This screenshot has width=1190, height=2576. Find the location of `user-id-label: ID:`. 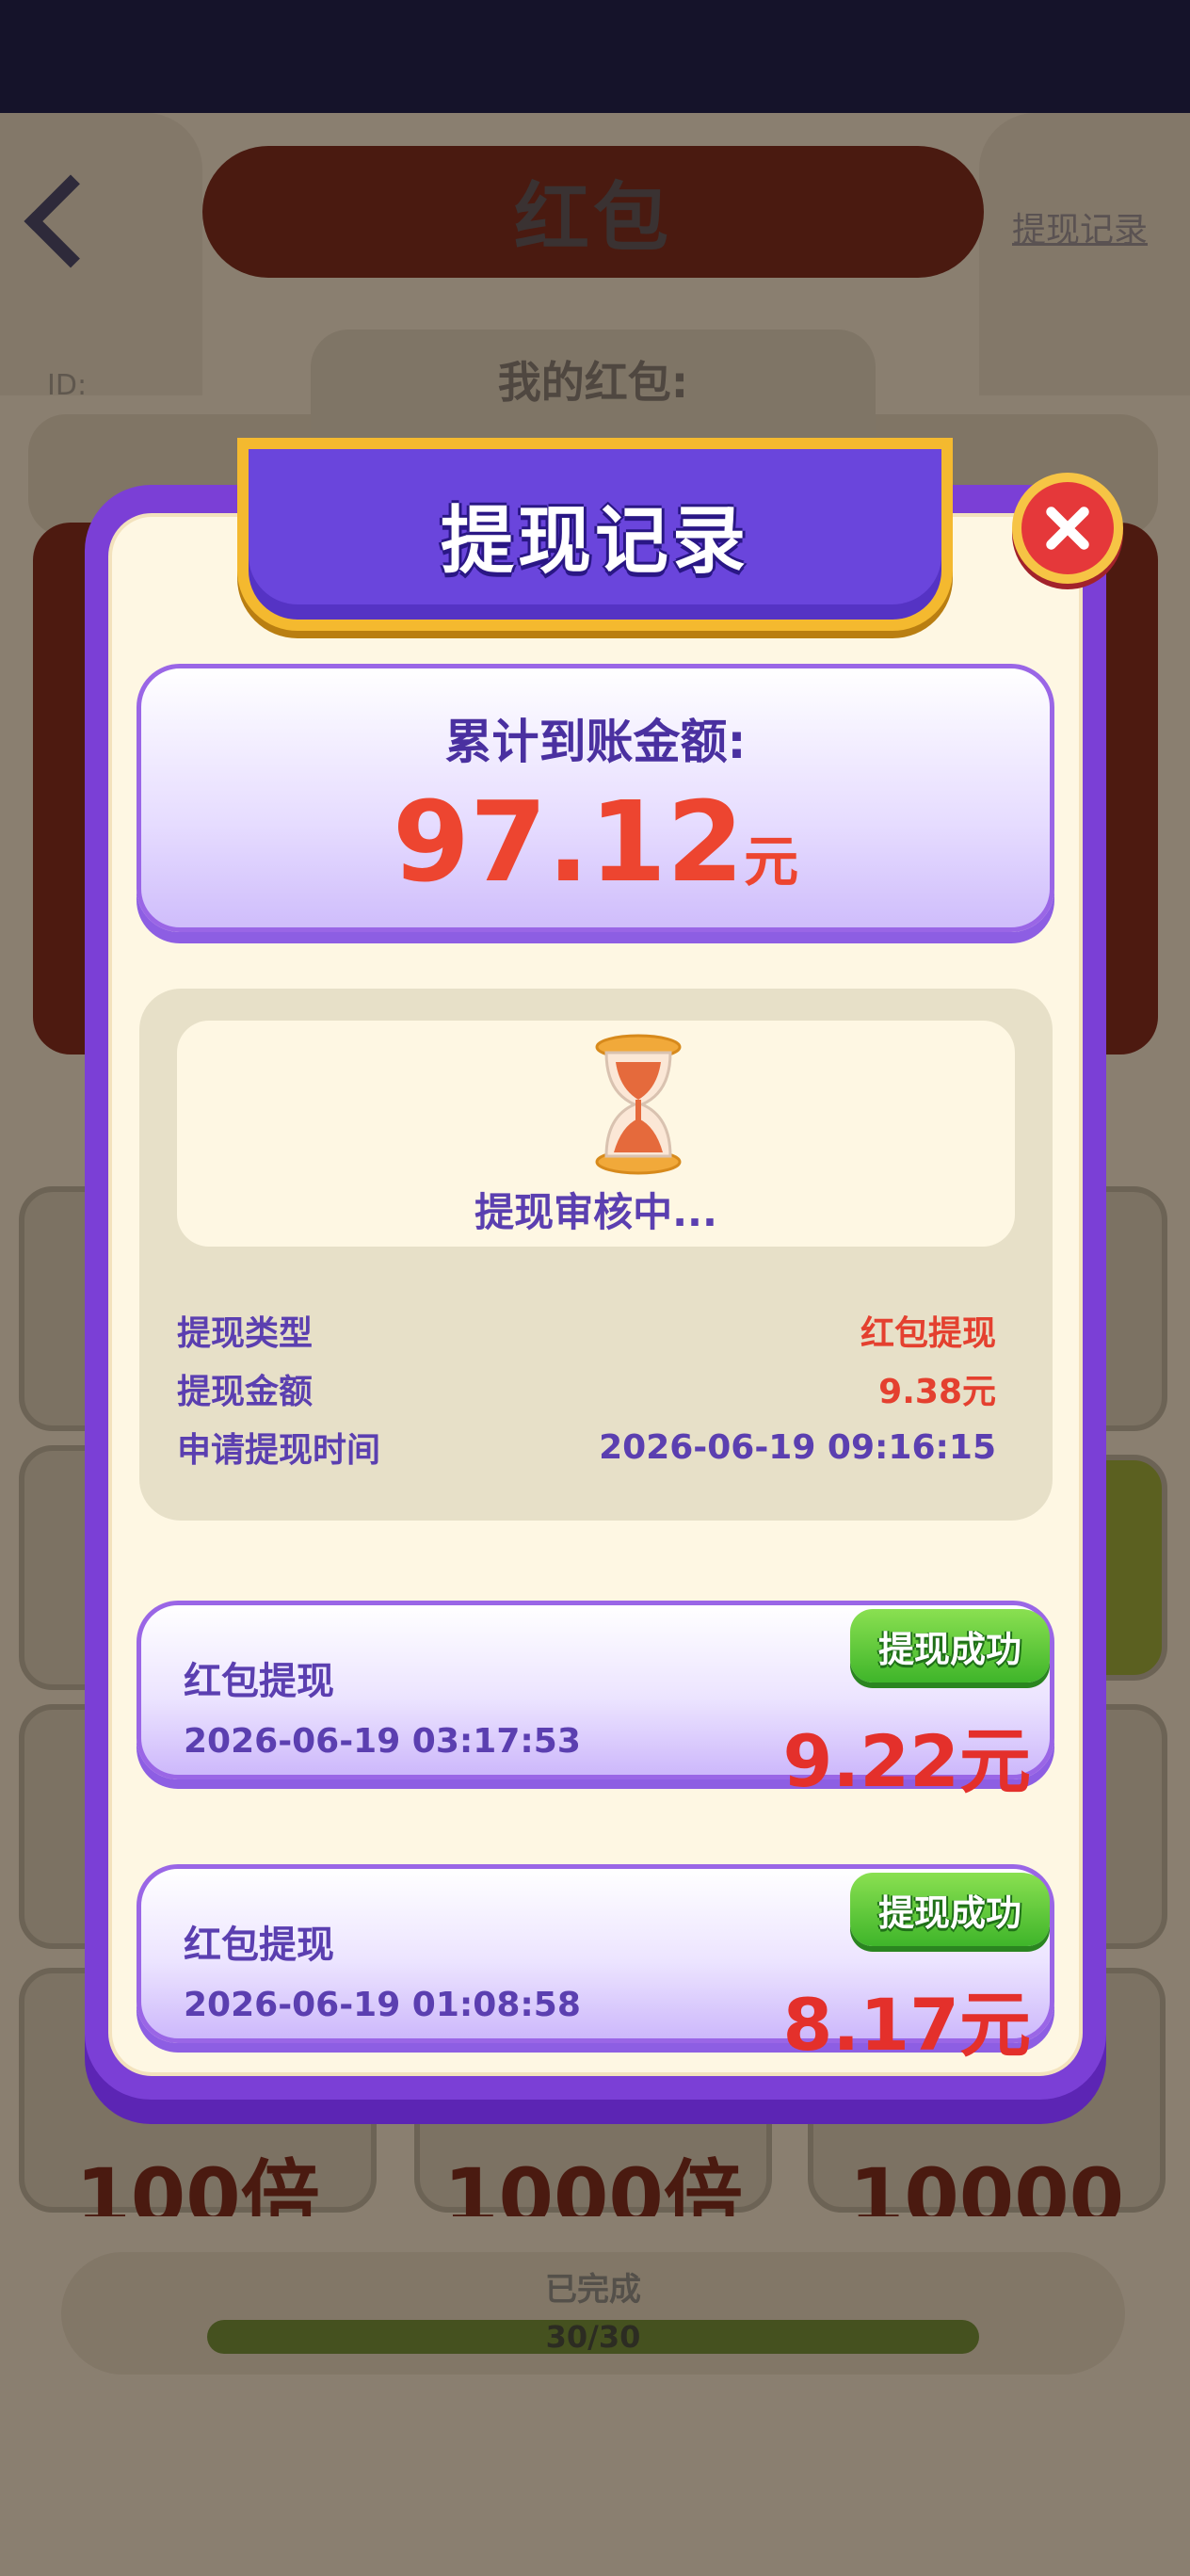

user-id-label: ID: is located at coordinates (67, 385).